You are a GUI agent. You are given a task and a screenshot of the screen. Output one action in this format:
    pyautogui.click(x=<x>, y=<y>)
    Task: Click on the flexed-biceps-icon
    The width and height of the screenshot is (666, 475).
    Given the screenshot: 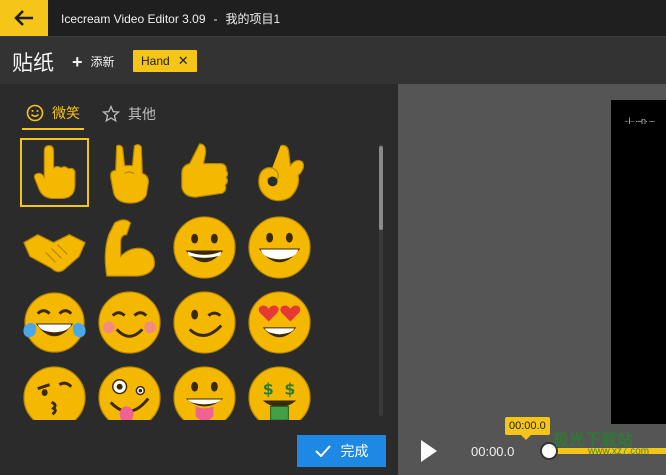 What is the action you would take?
    pyautogui.click(x=129, y=248)
    